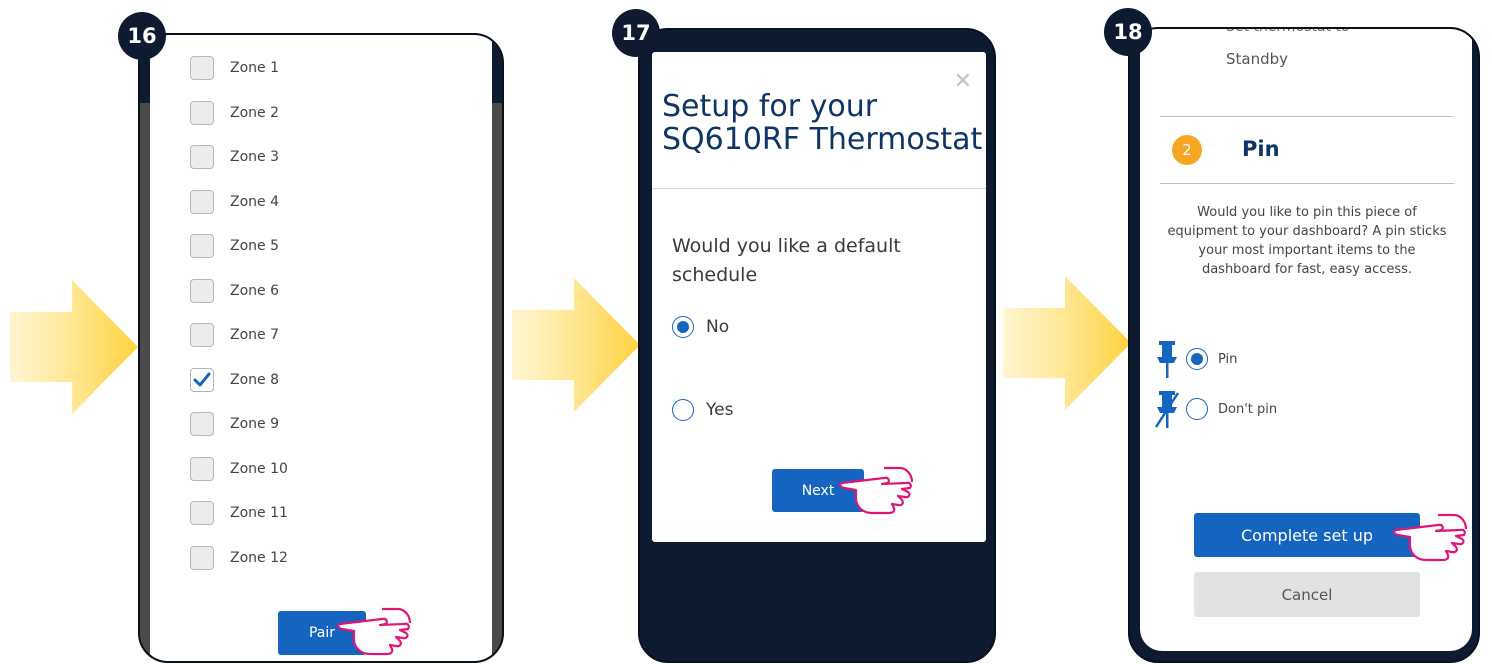  I want to click on zone-list-item: Zone 2, so click(234, 113).